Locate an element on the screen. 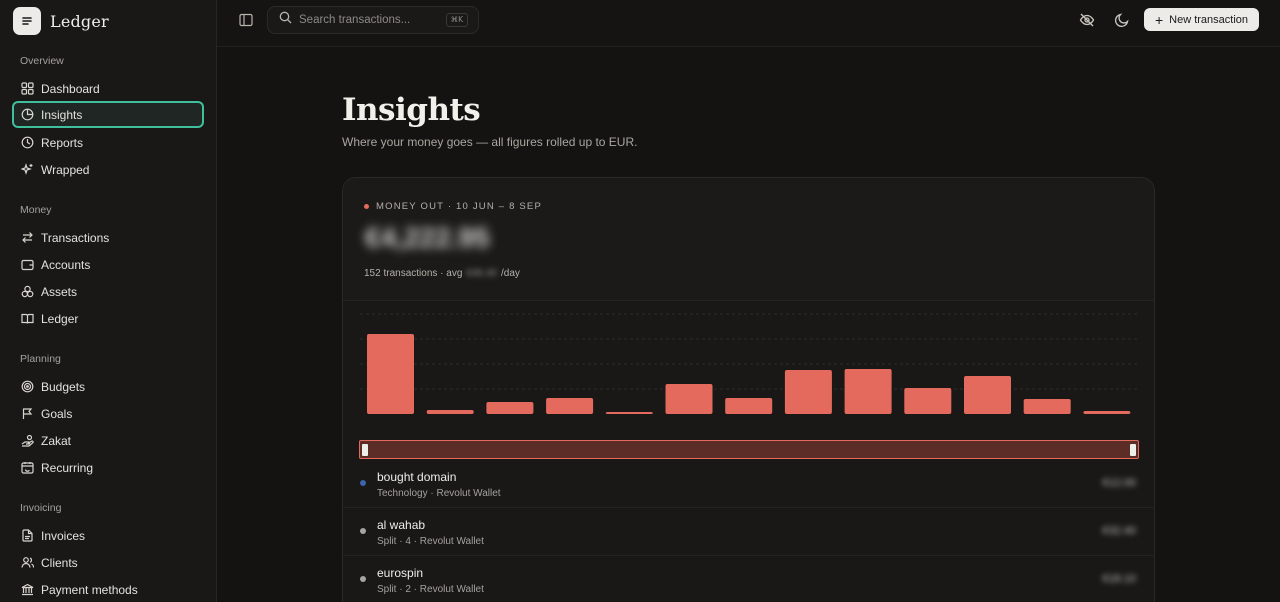  sidebar-item-dashboard: Dashboard is located at coordinates (108, 88).